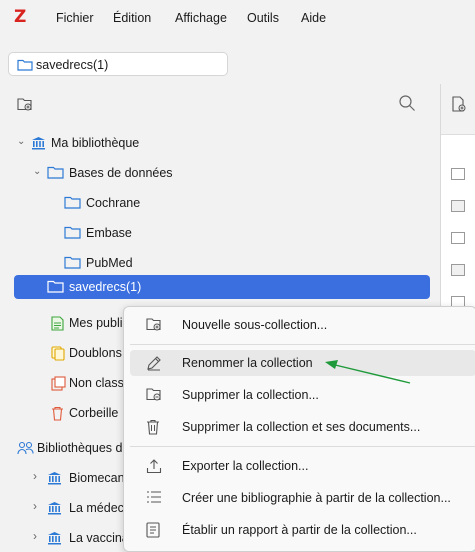  Describe the element at coordinates (368, 372) in the screenshot. I see `annotation-arrow` at that location.